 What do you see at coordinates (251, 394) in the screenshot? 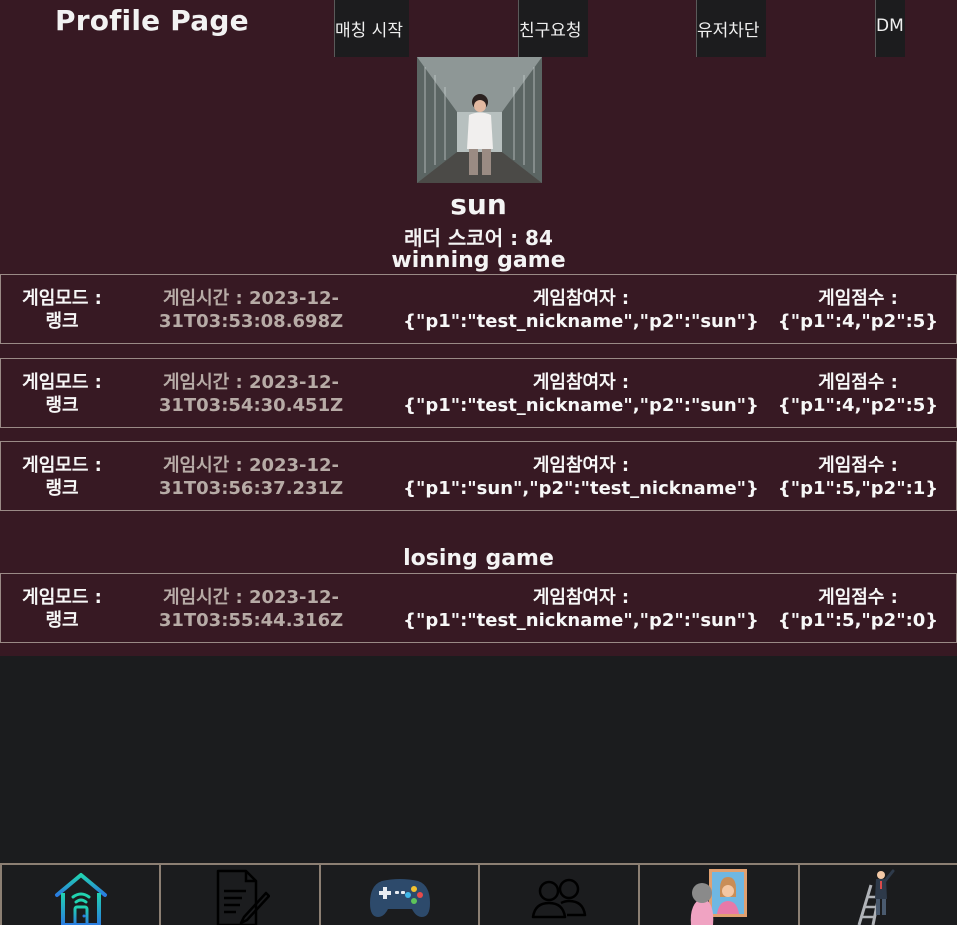
I see `game-time: 게임시간 : 2023-12-31T03:54:30.451Z` at bounding box center [251, 394].